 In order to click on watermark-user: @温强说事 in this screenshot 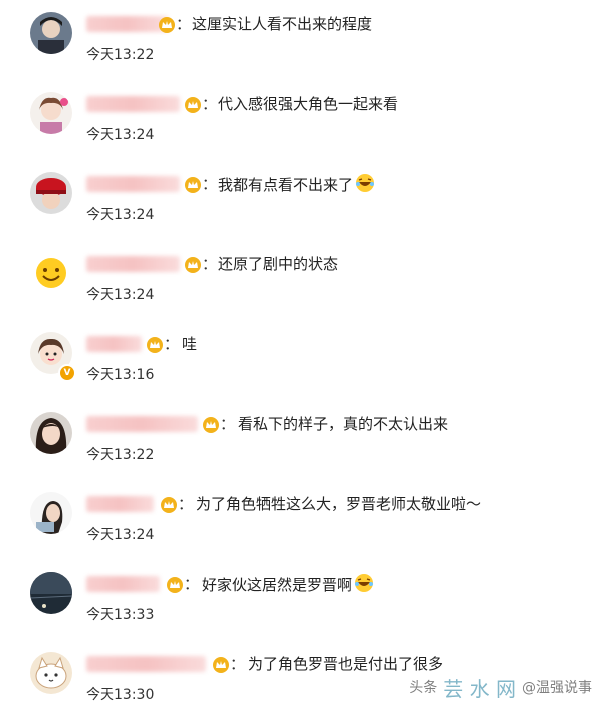, I will do `click(557, 688)`.